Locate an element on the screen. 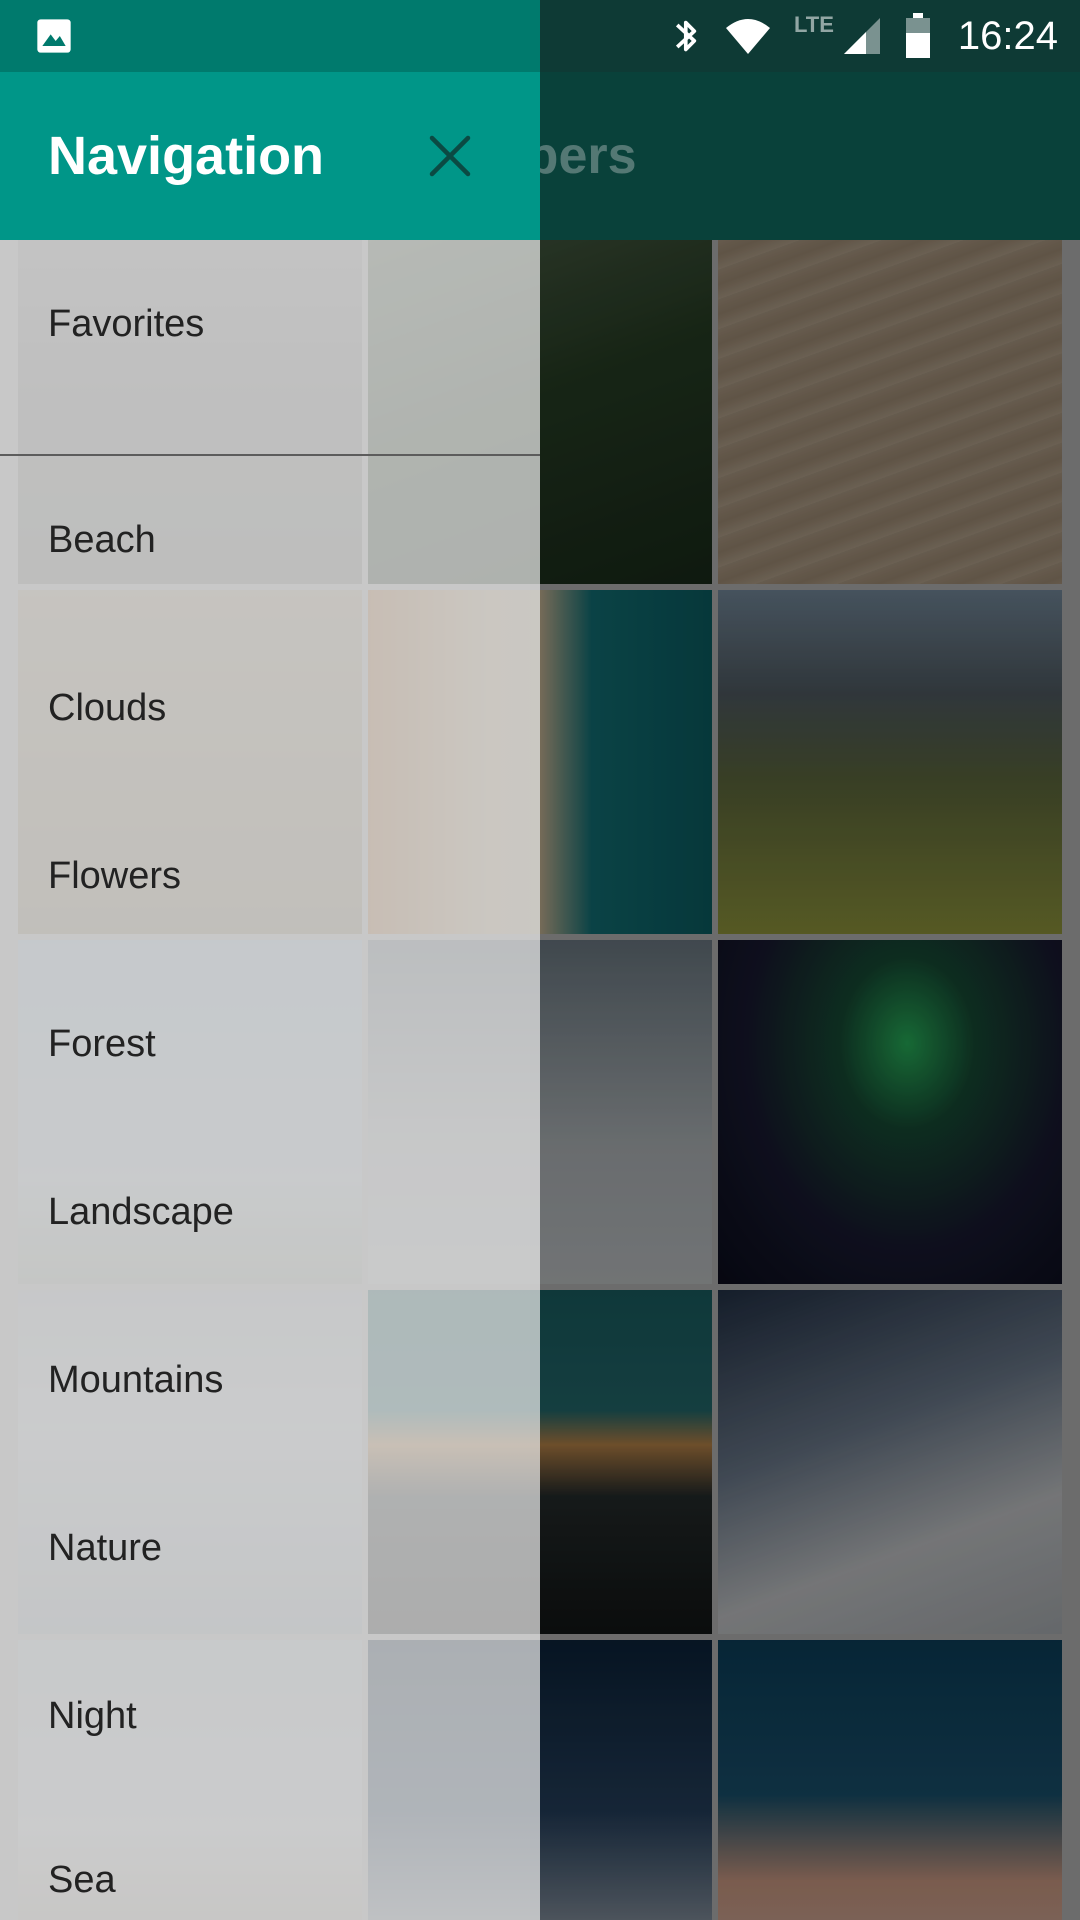  drawer-item-beach: Beach is located at coordinates (270, 540).